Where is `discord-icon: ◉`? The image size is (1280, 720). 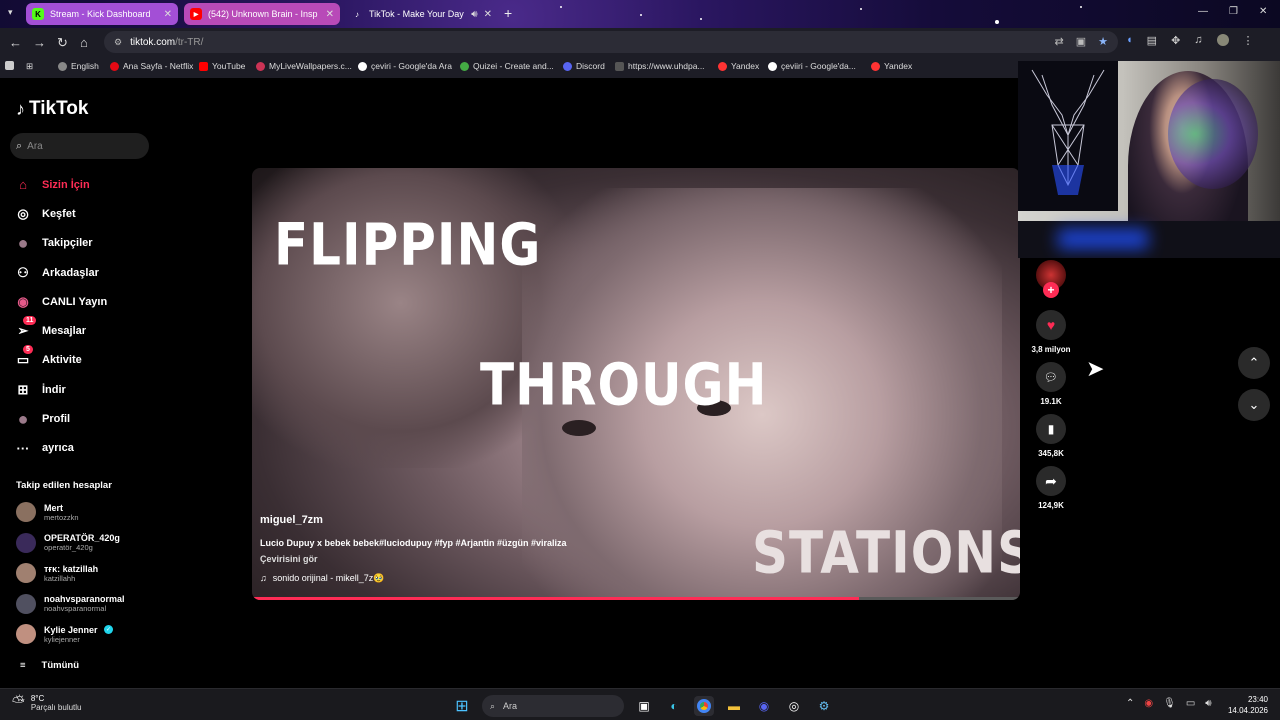
discord-icon: ◉ is located at coordinates (764, 706).